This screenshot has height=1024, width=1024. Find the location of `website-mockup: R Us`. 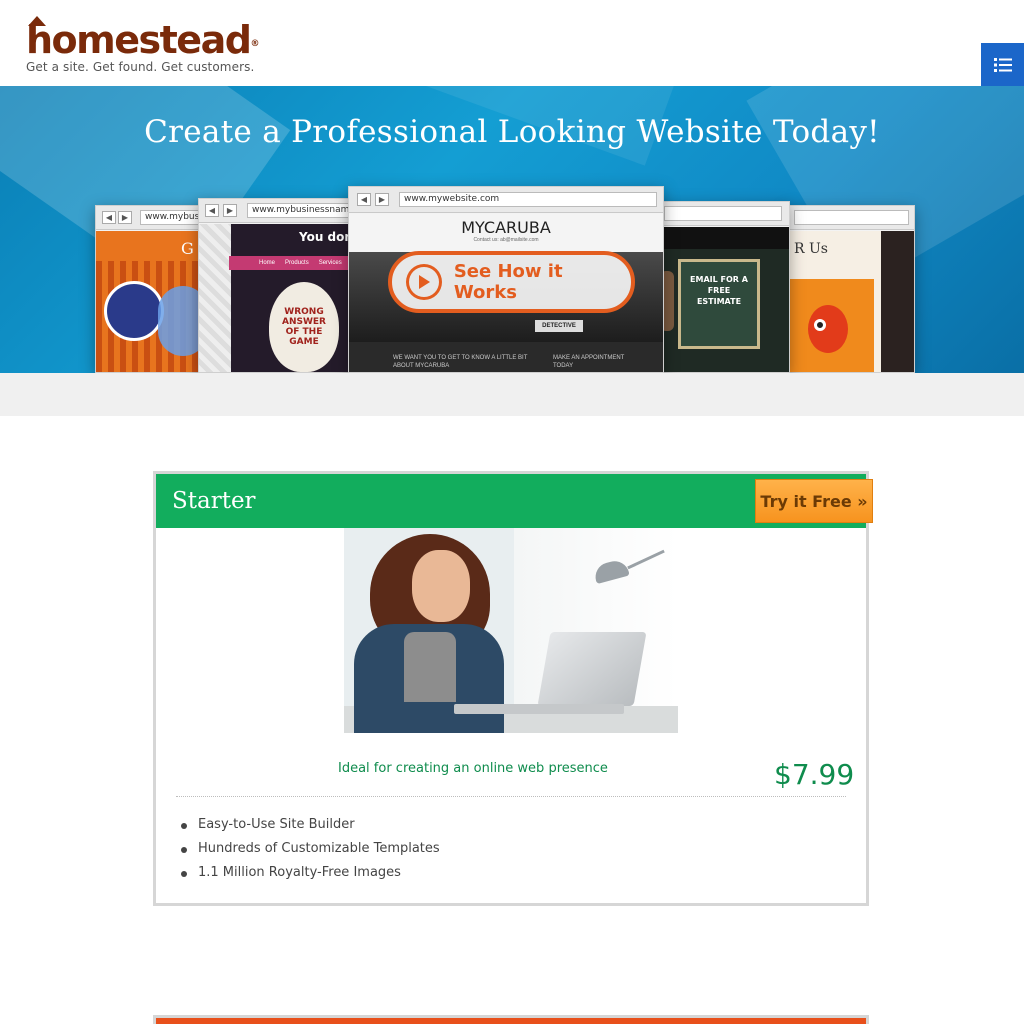

website-mockup: R Us is located at coordinates (850, 289).